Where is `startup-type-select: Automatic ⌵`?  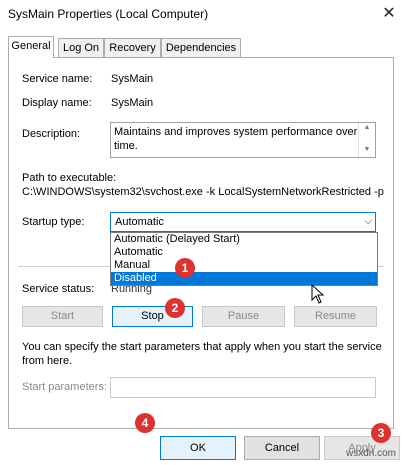
startup-type-select: Automatic ⌵ is located at coordinates (243, 222).